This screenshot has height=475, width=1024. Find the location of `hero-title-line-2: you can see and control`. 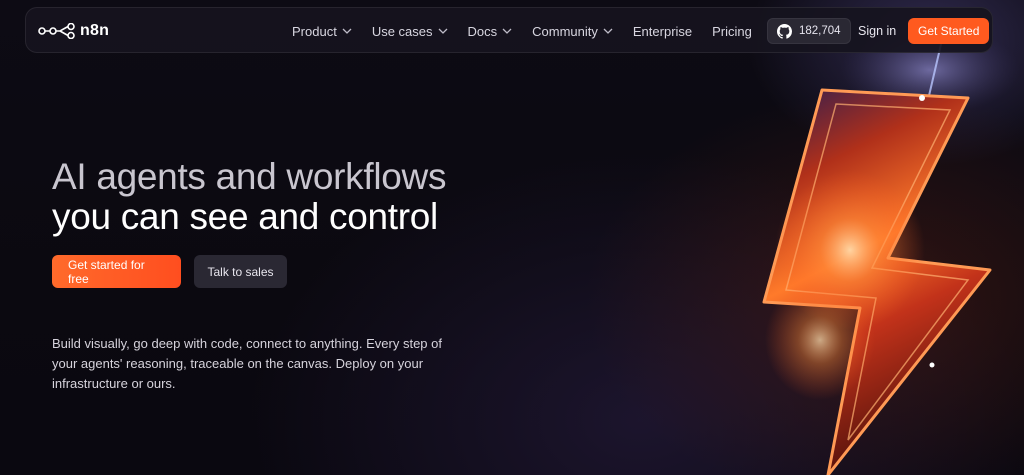

hero-title-line-2: you can see and control is located at coordinates (245, 216).